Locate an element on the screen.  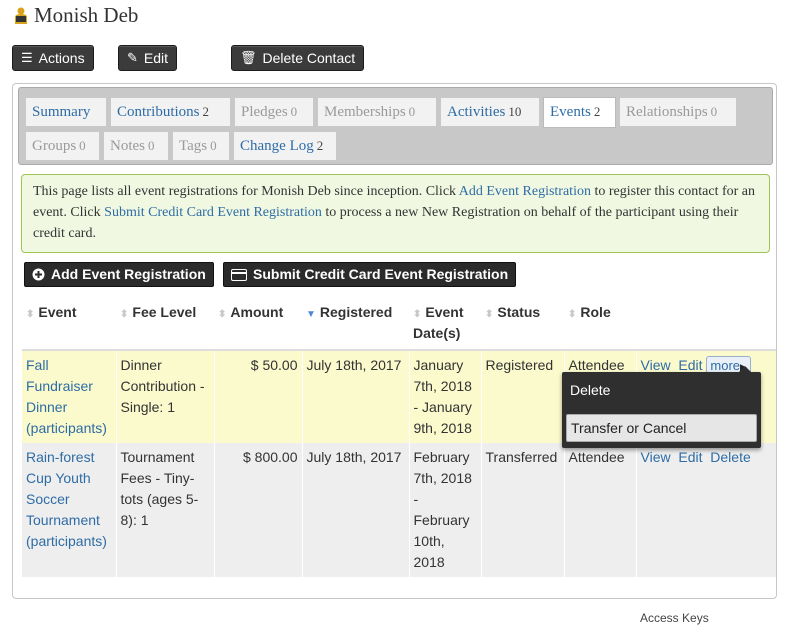
tab-groups: Groups 0 is located at coordinates (62, 146).